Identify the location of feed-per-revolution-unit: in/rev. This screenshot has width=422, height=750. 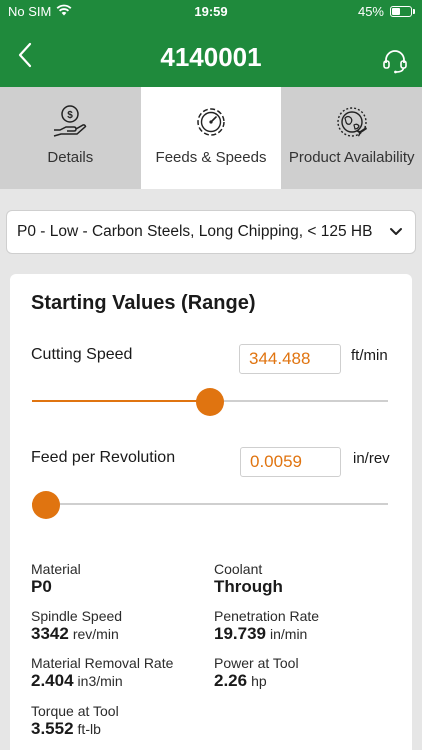
(371, 458).